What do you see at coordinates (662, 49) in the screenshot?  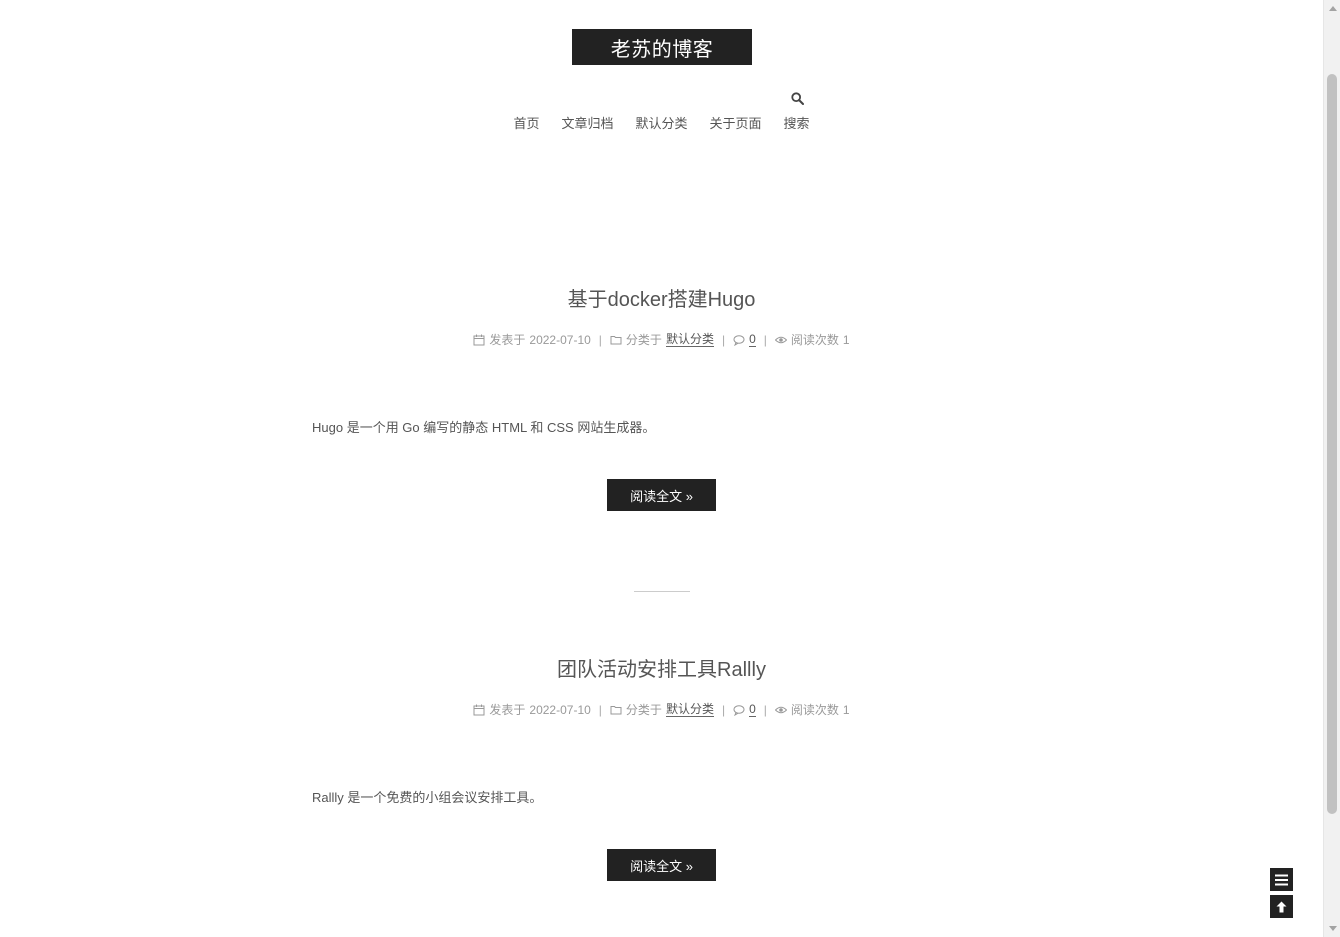 I see `site-title-text: 老苏的博客` at bounding box center [662, 49].